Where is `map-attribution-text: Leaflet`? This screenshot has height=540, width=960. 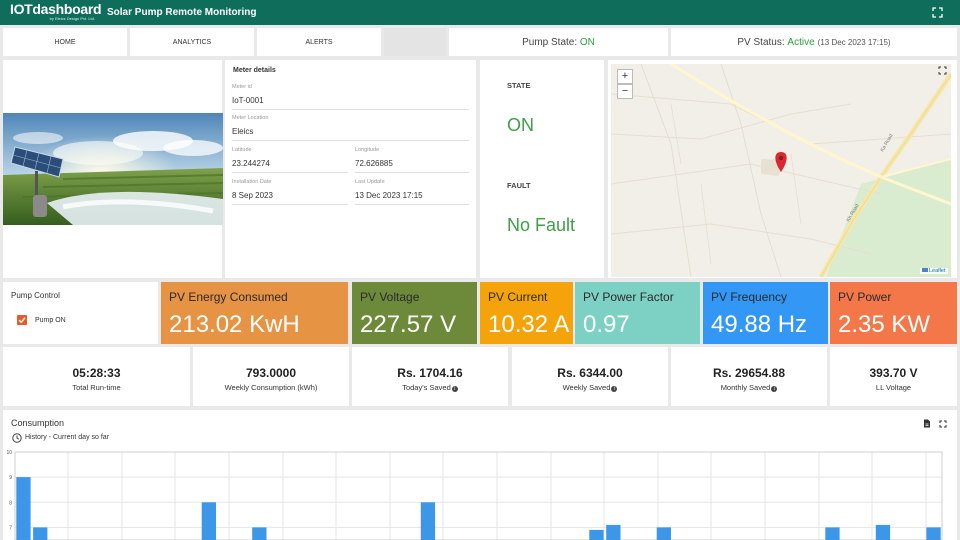
map-attribution-text: Leaflet is located at coordinates (937, 271).